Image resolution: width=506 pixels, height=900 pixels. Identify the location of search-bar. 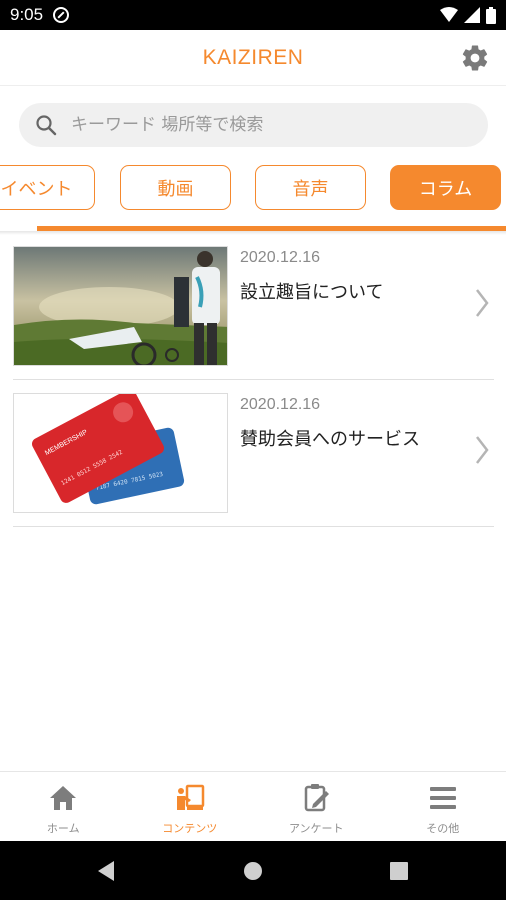
(253, 125).